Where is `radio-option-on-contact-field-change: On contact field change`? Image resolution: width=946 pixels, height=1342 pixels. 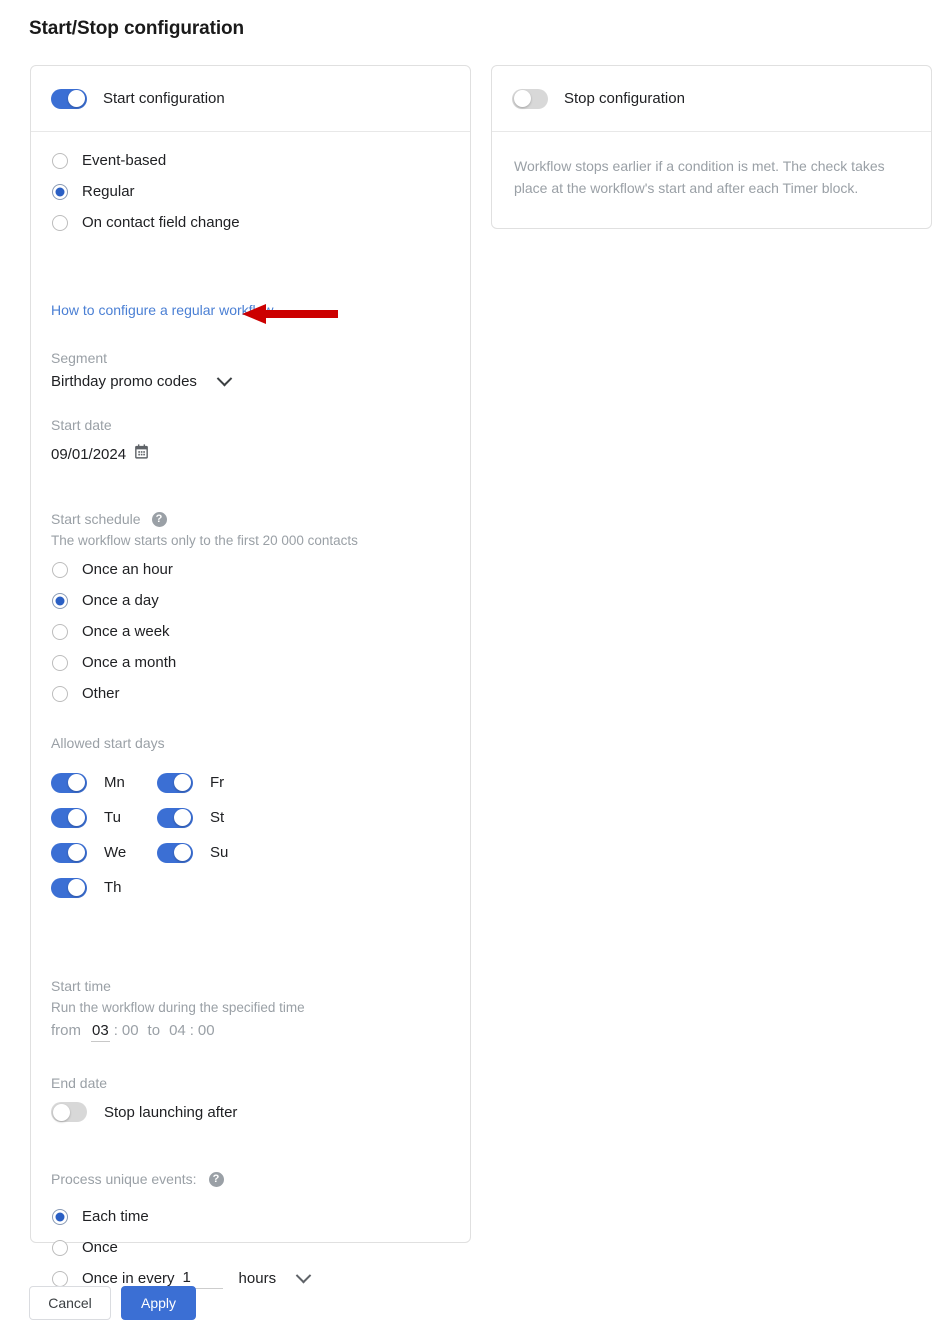 radio-option-on-contact-field-change: On contact field change is located at coordinates (145, 222).